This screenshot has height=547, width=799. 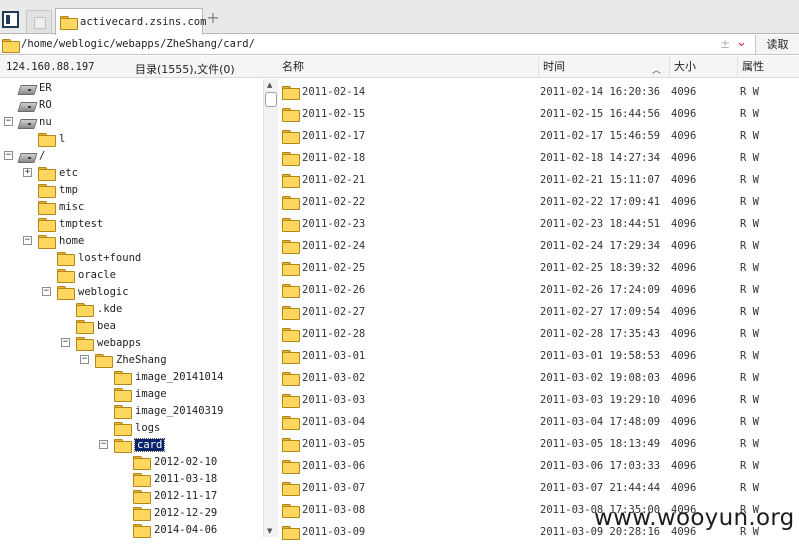 What do you see at coordinates (10, 19) in the screenshot?
I see `panel-toggle-button` at bounding box center [10, 19].